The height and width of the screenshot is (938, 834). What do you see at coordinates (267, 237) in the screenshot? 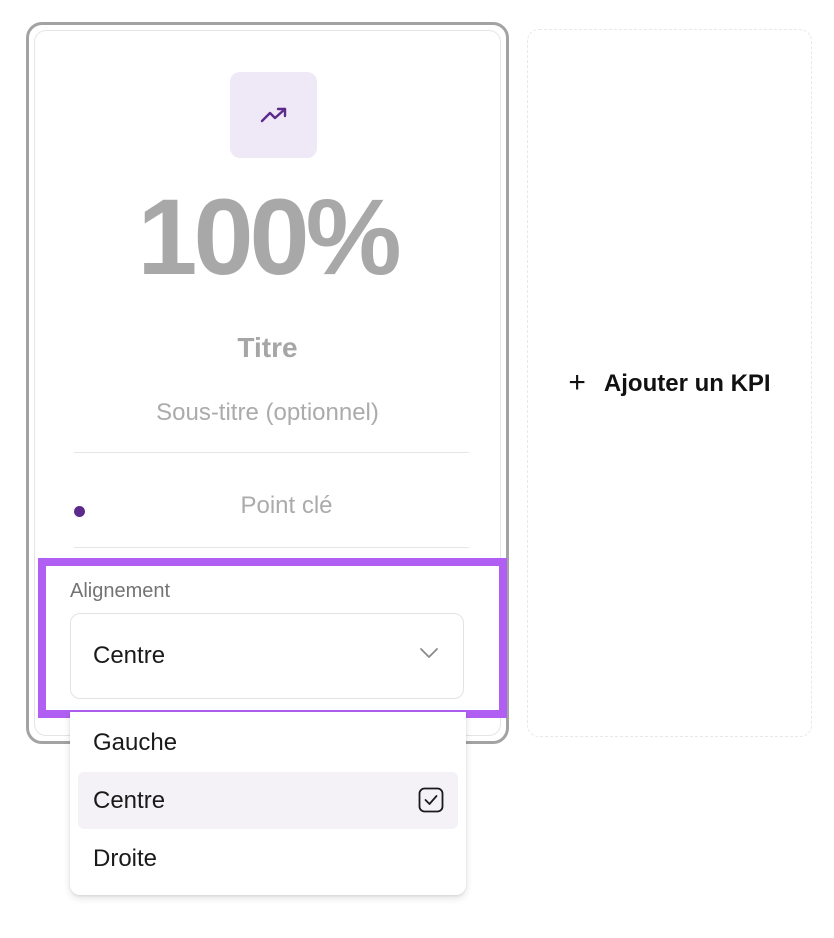
I see `kpi-value: 100%` at bounding box center [267, 237].